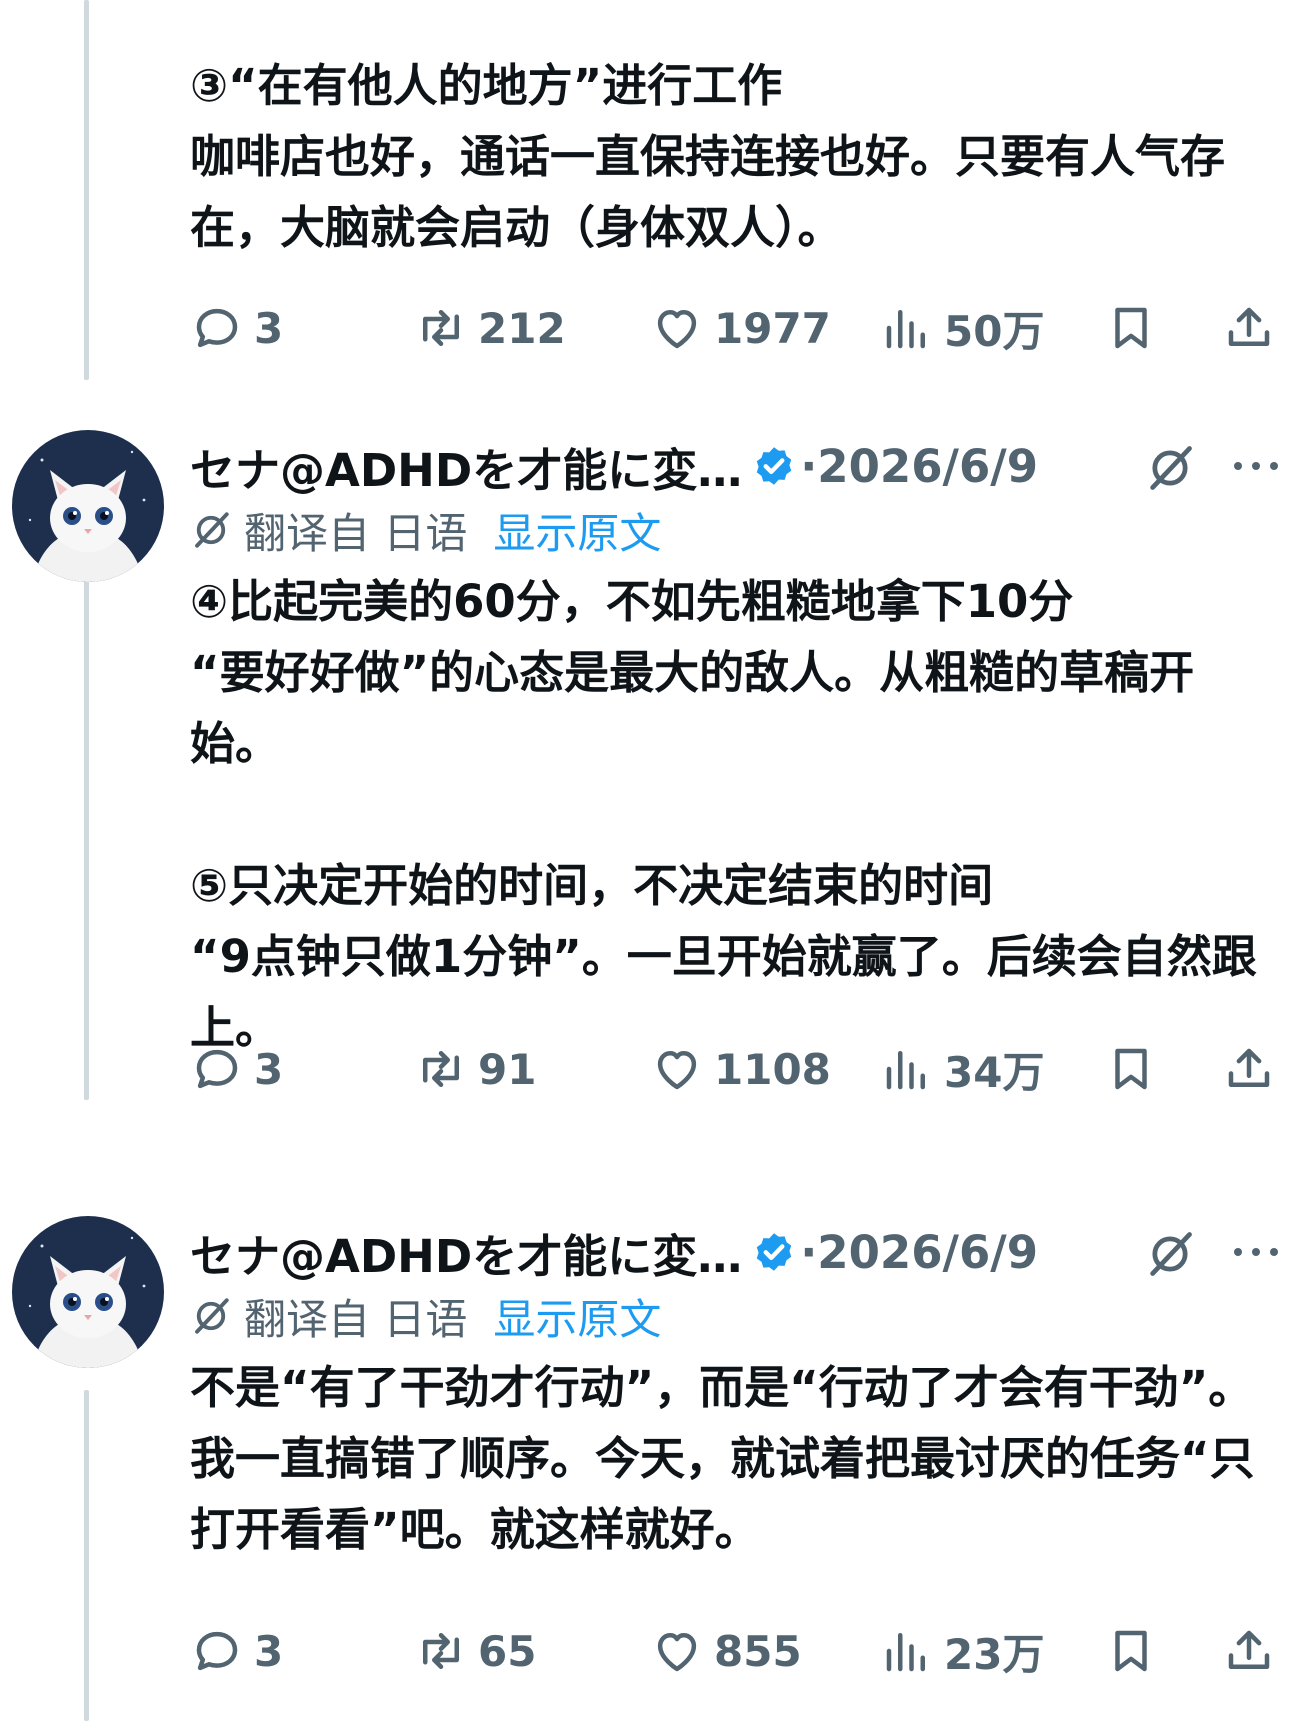 Image resolution: width=1291 pixels, height=1721 pixels. Describe the element at coordinates (994, 331) in the screenshot. I see `views-count: 50万` at that location.